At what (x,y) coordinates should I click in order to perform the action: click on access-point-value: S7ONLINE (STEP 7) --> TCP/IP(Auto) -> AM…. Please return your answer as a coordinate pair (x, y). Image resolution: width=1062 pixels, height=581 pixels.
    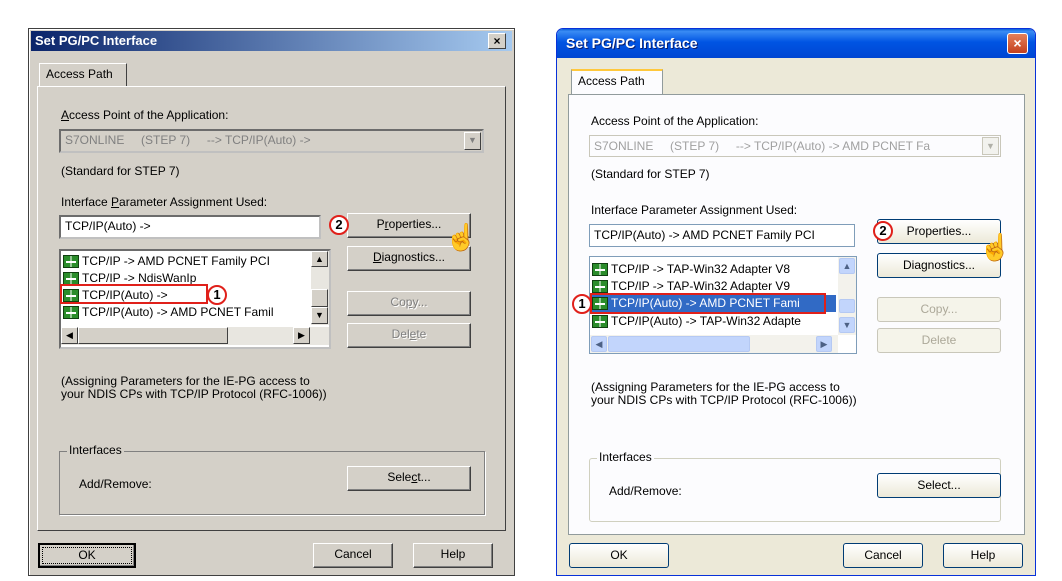
    Looking at the image, I should click on (762, 146).